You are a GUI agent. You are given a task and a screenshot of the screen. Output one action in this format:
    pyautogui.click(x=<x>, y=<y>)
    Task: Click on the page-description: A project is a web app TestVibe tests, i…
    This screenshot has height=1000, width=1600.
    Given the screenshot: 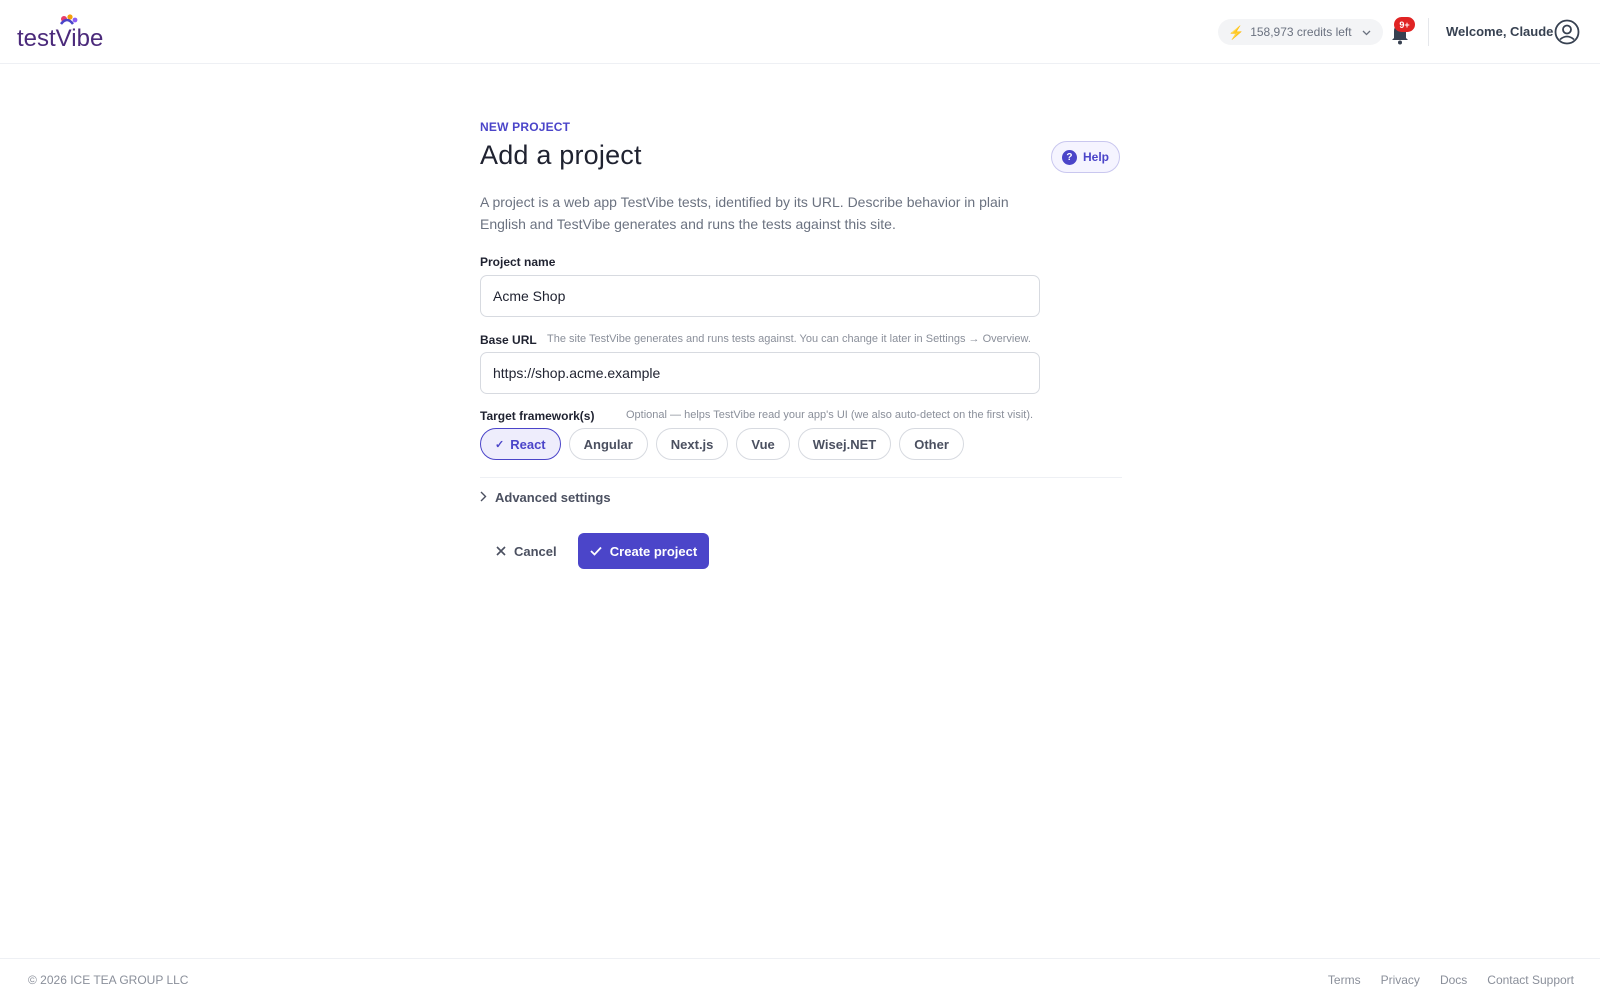 What is the action you would take?
    pyautogui.click(x=744, y=213)
    